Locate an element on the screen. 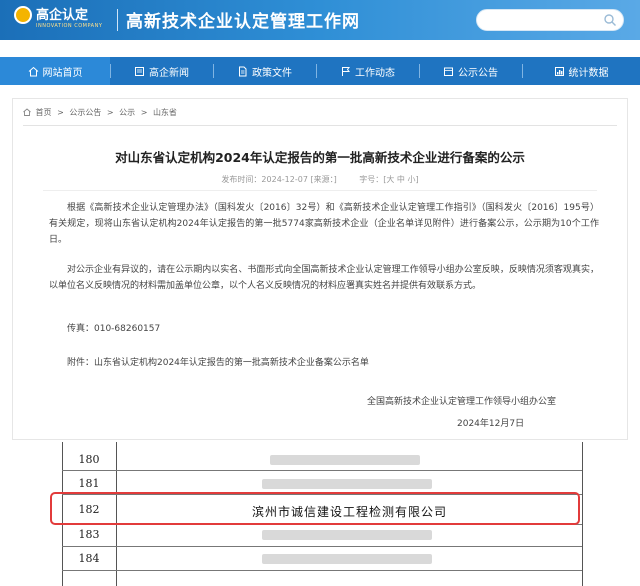  document-icon is located at coordinates (243, 71).